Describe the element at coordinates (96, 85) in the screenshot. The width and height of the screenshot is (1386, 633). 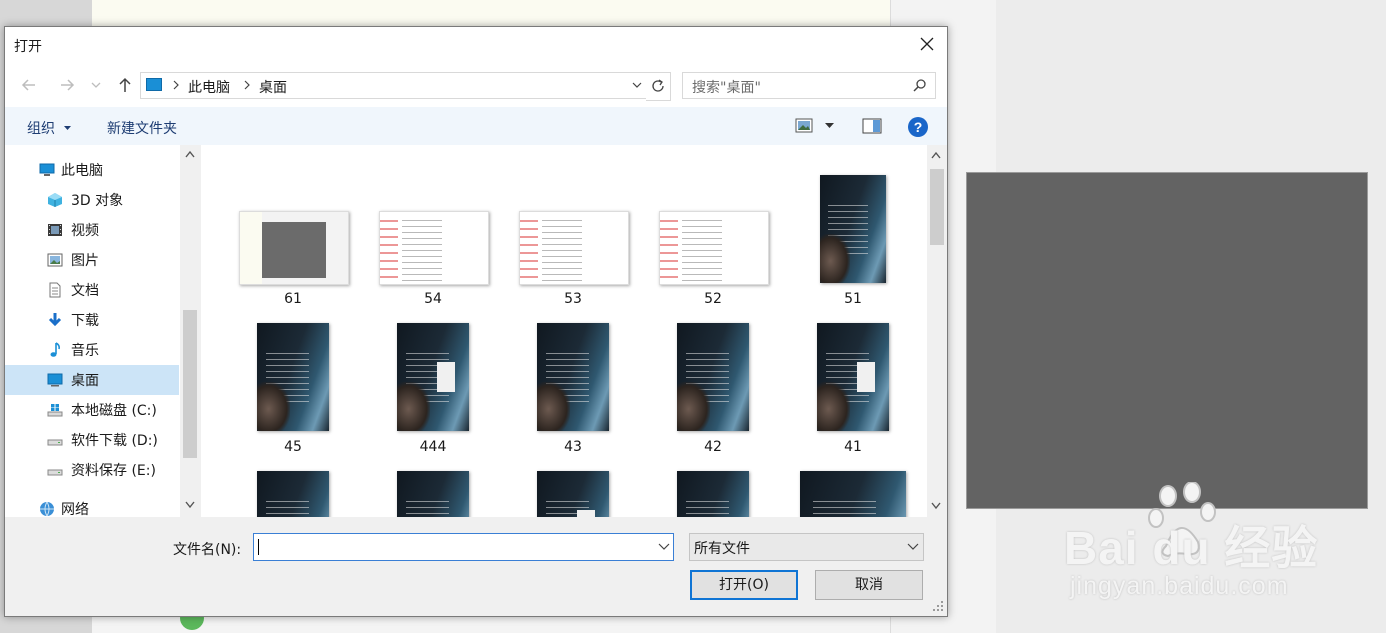
I see `recent-locations-chevron-icon` at that location.